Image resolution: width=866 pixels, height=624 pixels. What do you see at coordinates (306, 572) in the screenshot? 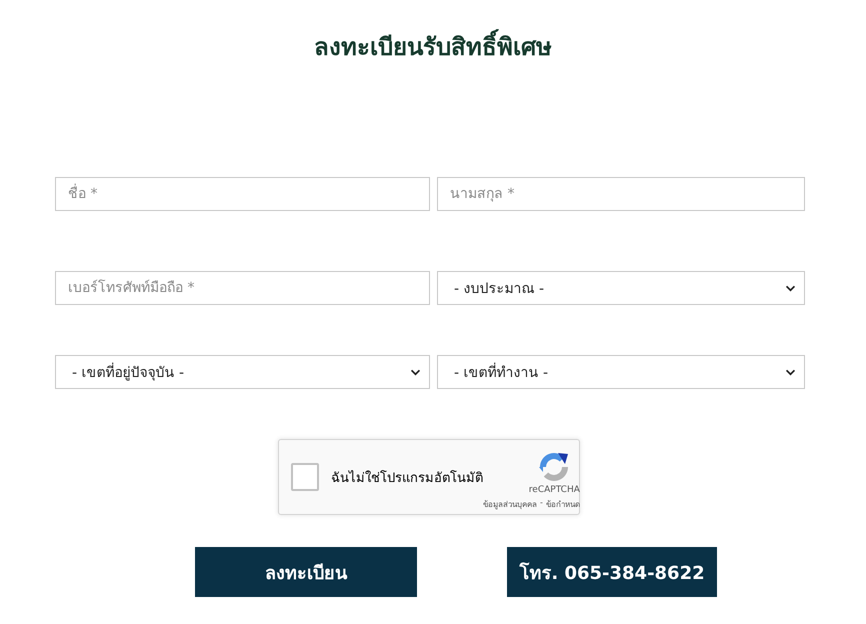
I see `action-button: ลงทะเบียน` at bounding box center [306, 572].